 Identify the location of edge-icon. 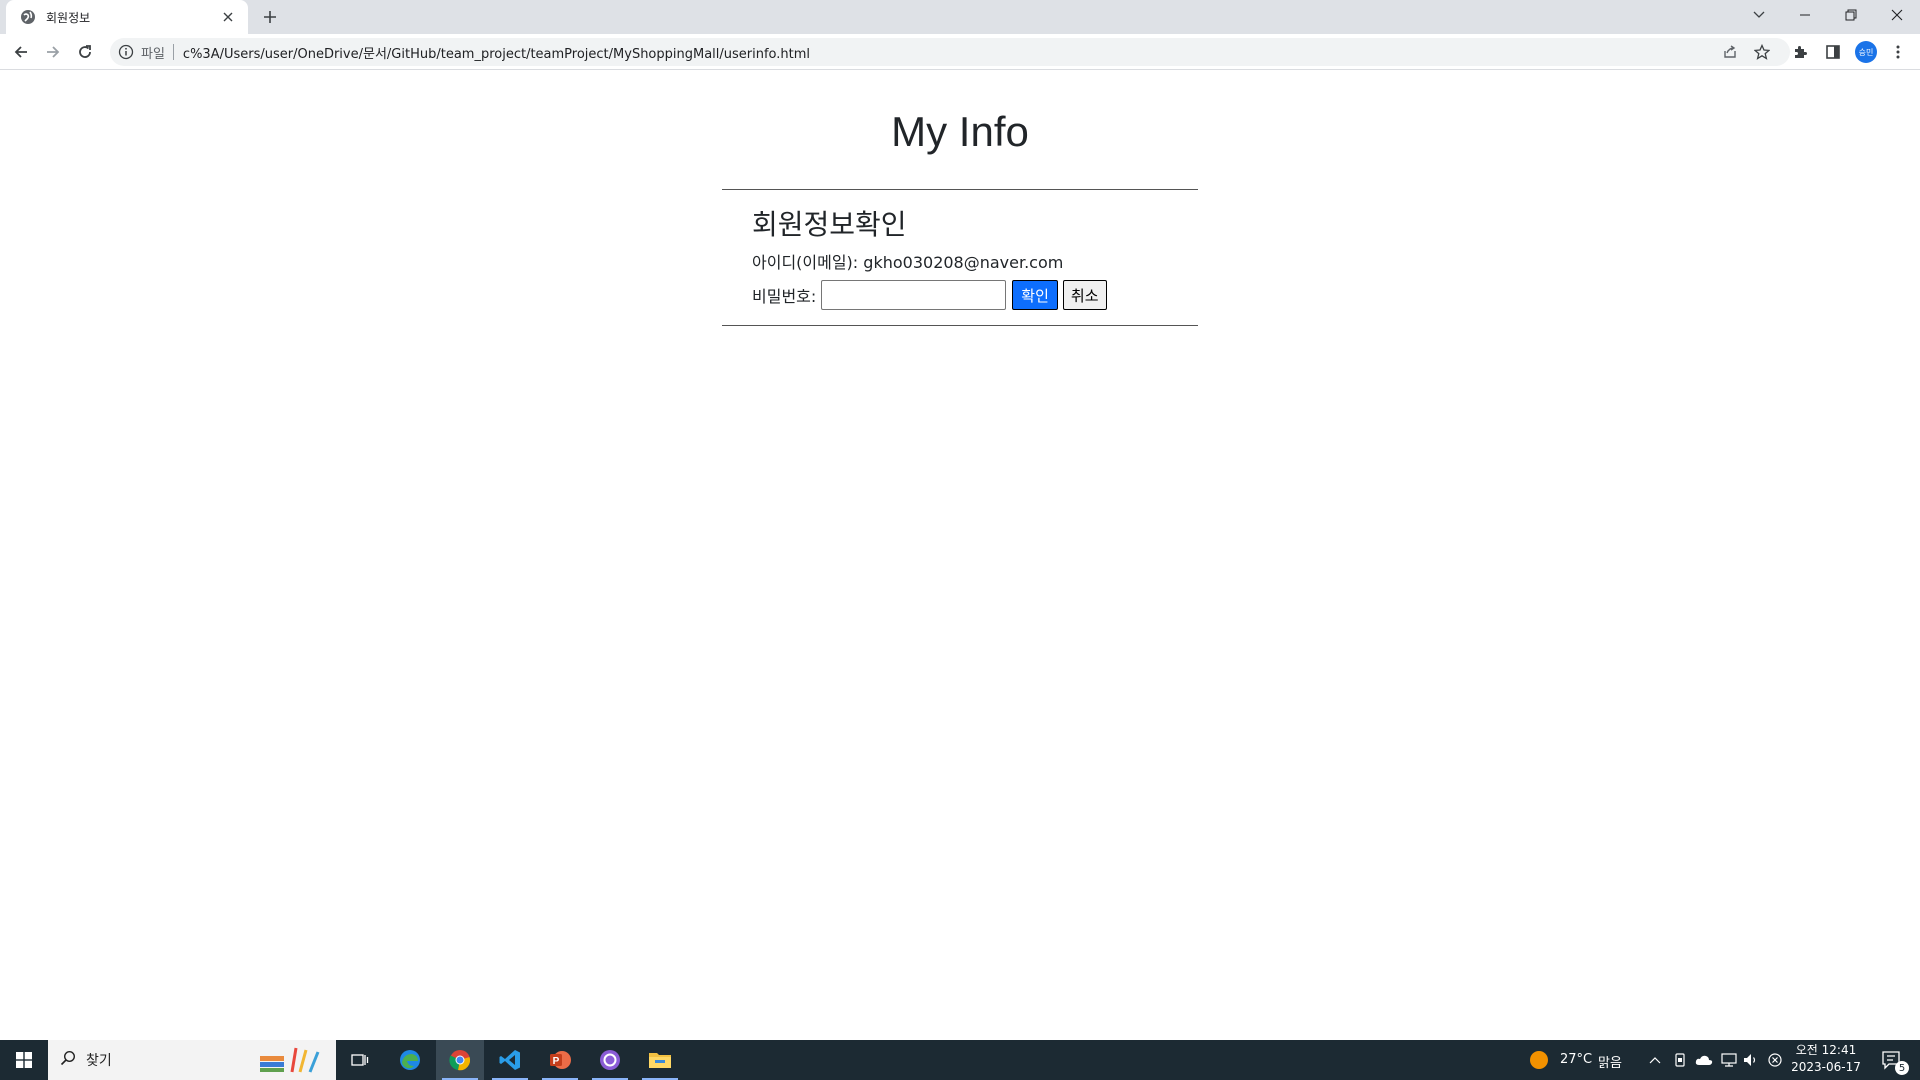
(410, 1060).